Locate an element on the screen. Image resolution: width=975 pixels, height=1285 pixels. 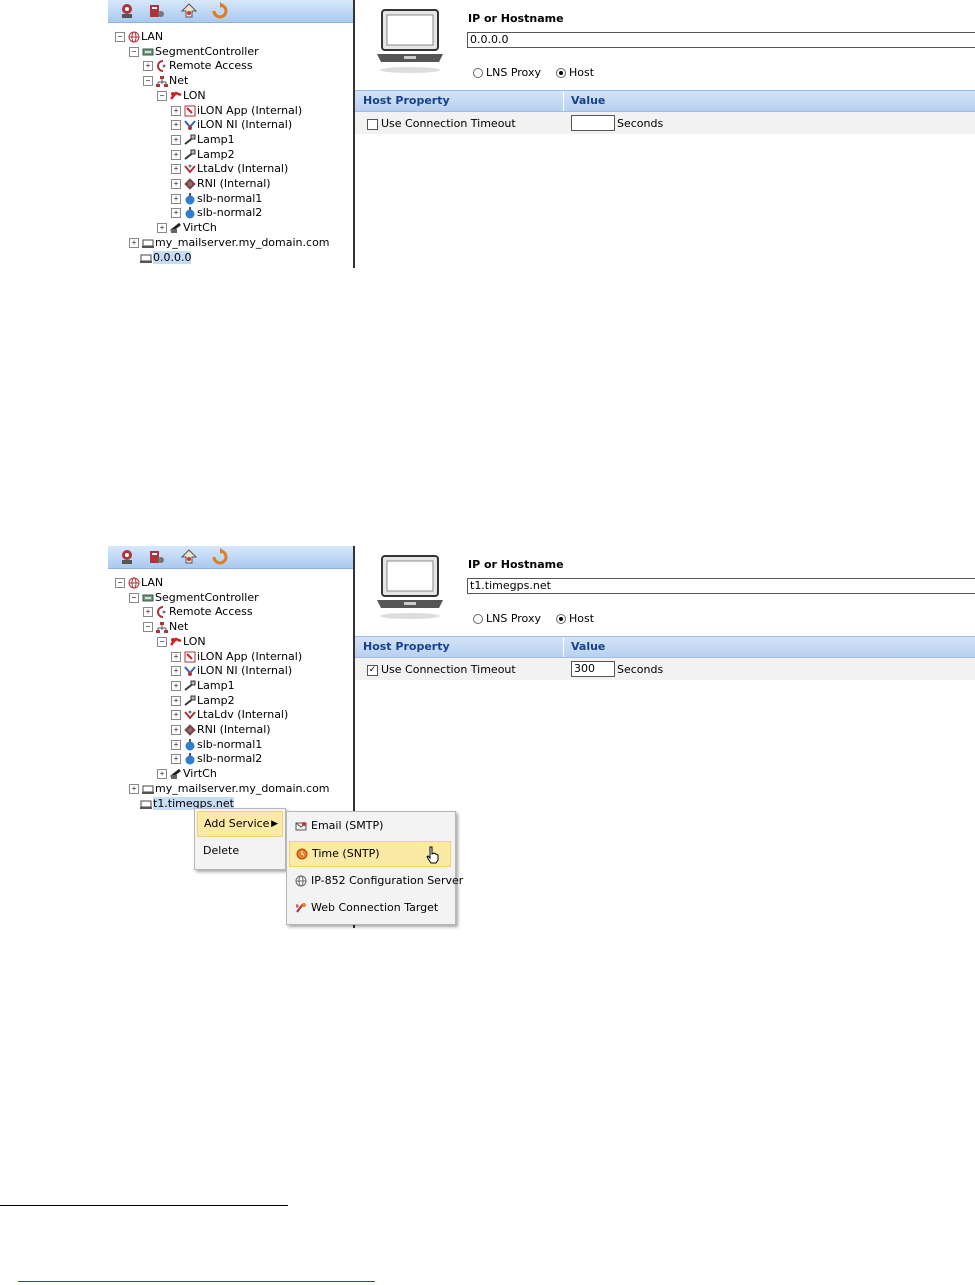
ip852-config-server-menu-item: IP-852 Configuration Server is located at coordinates (376, 881).